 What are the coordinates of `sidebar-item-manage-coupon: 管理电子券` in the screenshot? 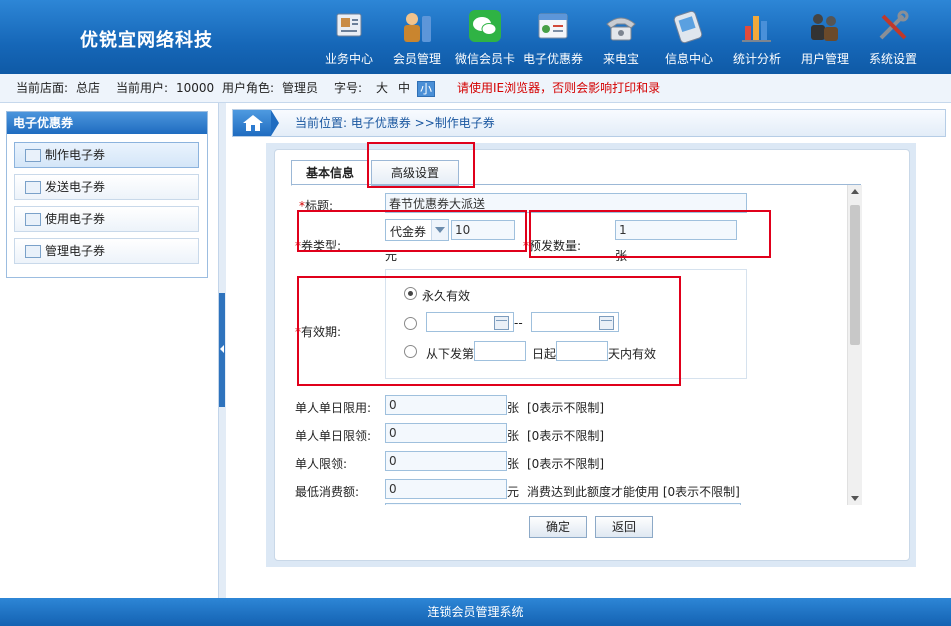 It's located at (106, 251).